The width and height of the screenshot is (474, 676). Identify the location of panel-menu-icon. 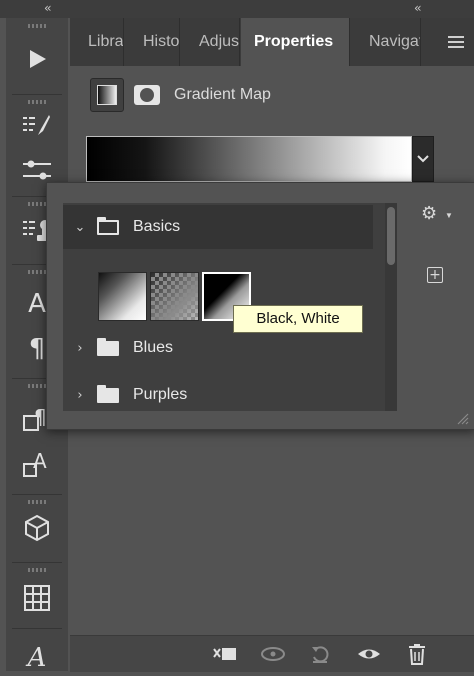
(456, 42).